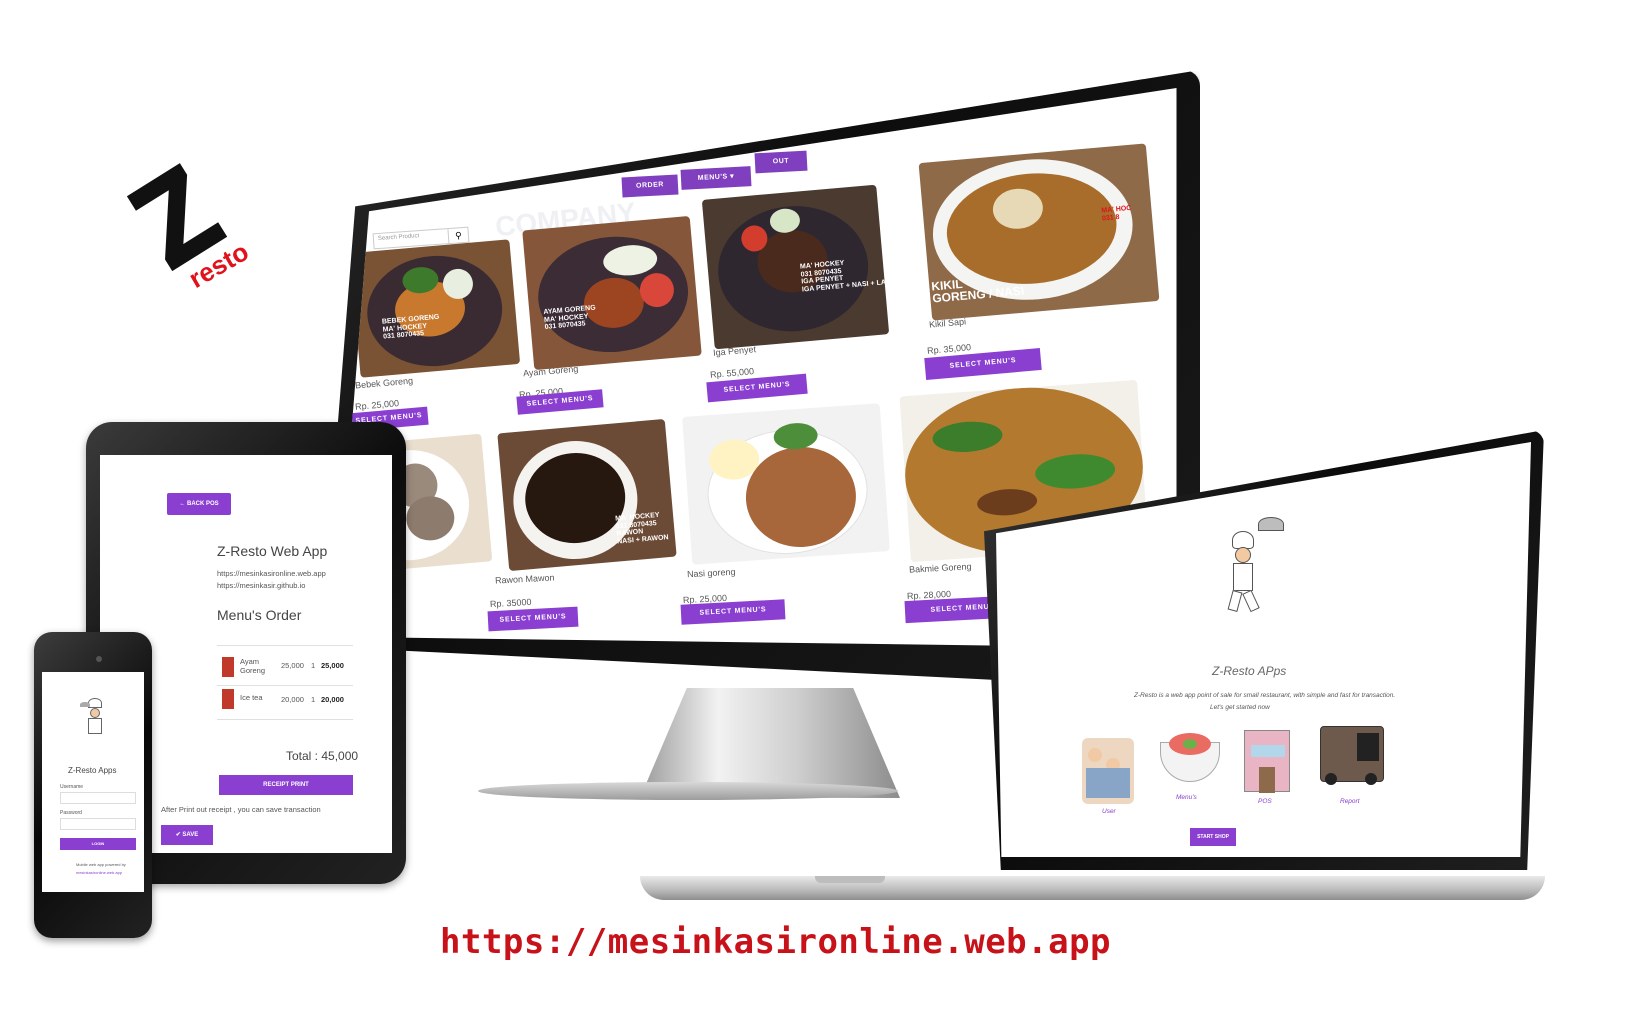 This screenshot has width=1633, height=1020. I want to click on laptop-notch, so click(850, 879).